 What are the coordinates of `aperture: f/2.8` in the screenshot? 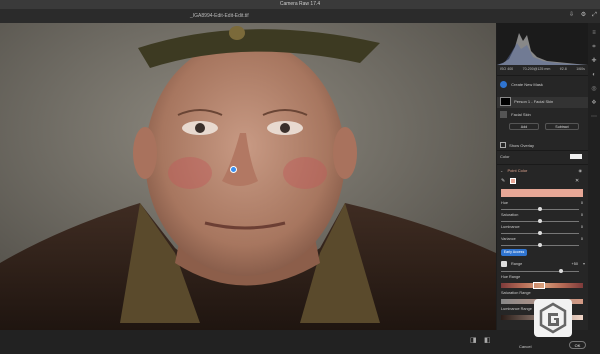 It's located at (563, 69).